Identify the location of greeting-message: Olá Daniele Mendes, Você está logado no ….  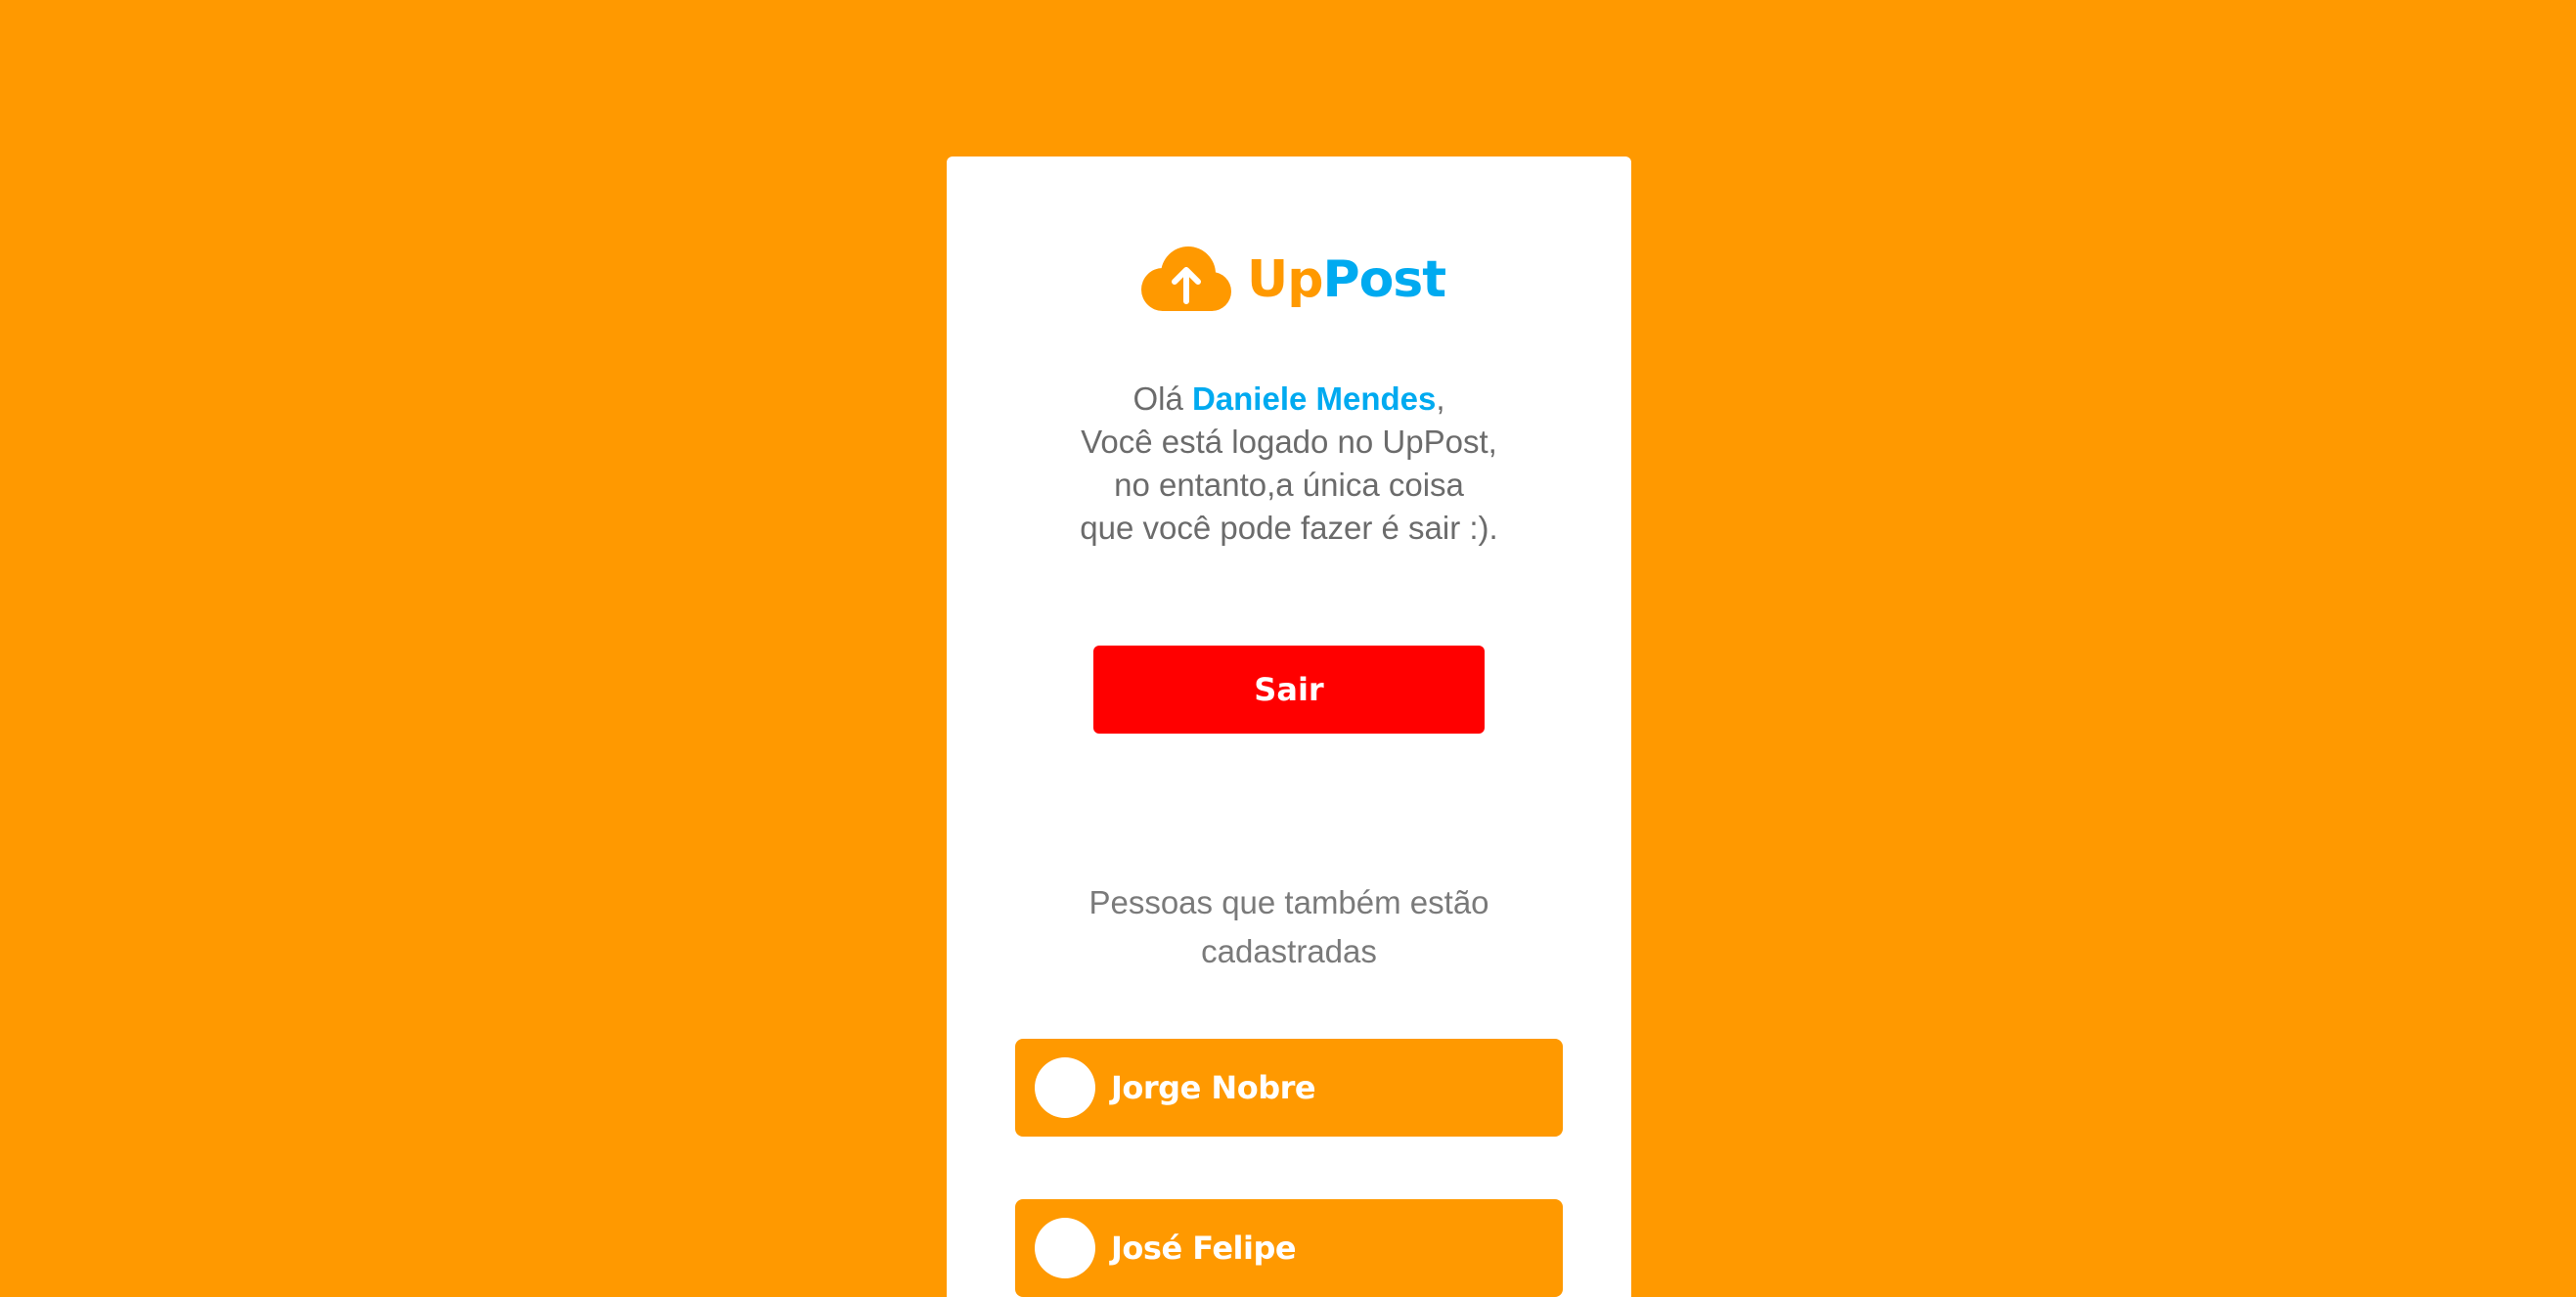
(1289, 464).